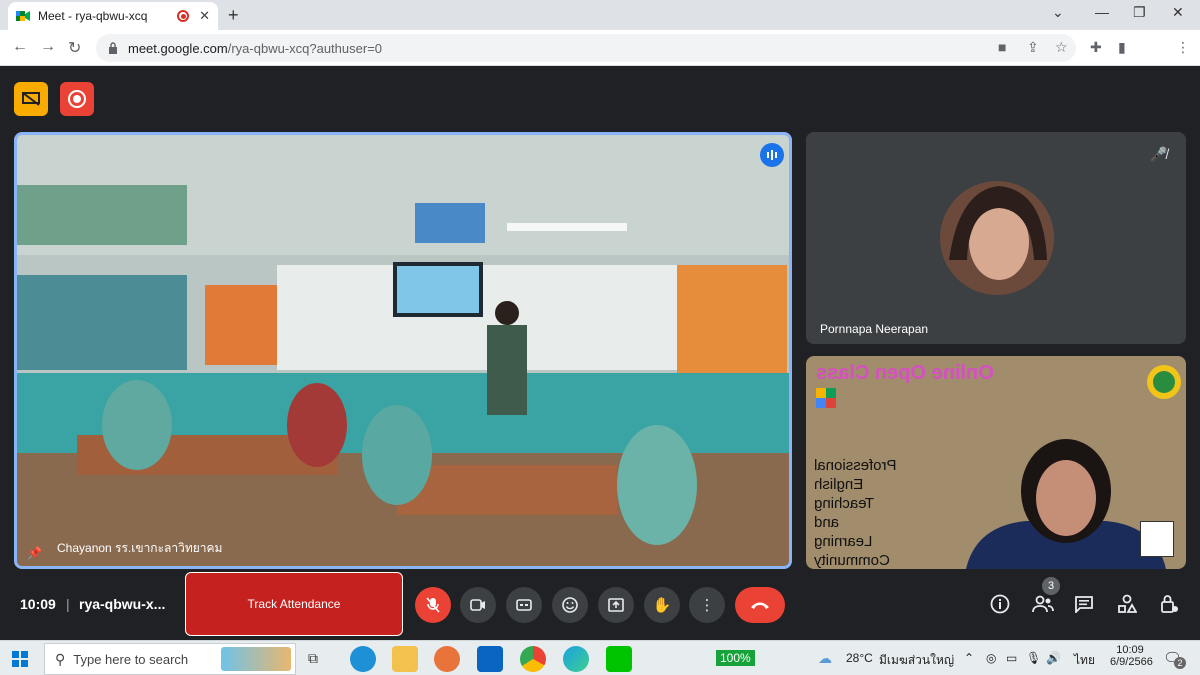 The height and width of the screenshot is (675, 1200). What do you see at coordinates (1164, 382) in the screenshot?
I see `school-emblem-icon` at bounding box center [1164, 382].